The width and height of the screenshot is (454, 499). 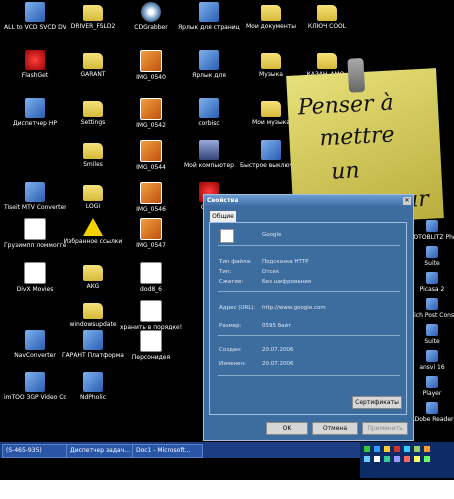 What do you see at coordinates (35, 277) in the screenshot?
I see `desktop-icon: DivX Movies` at bounding box center [35, 277].